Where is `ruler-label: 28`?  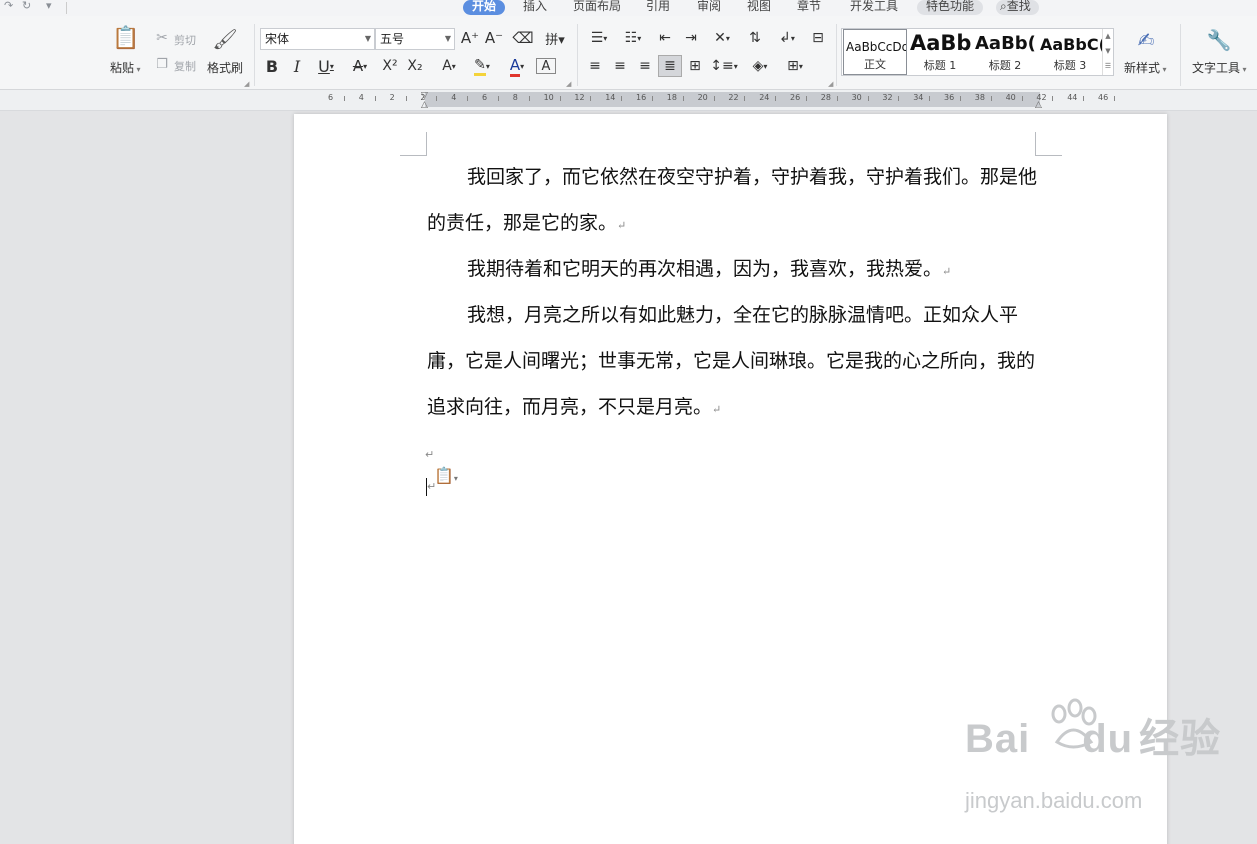 ruler-label: 28 is located at coordinates (825, 97).